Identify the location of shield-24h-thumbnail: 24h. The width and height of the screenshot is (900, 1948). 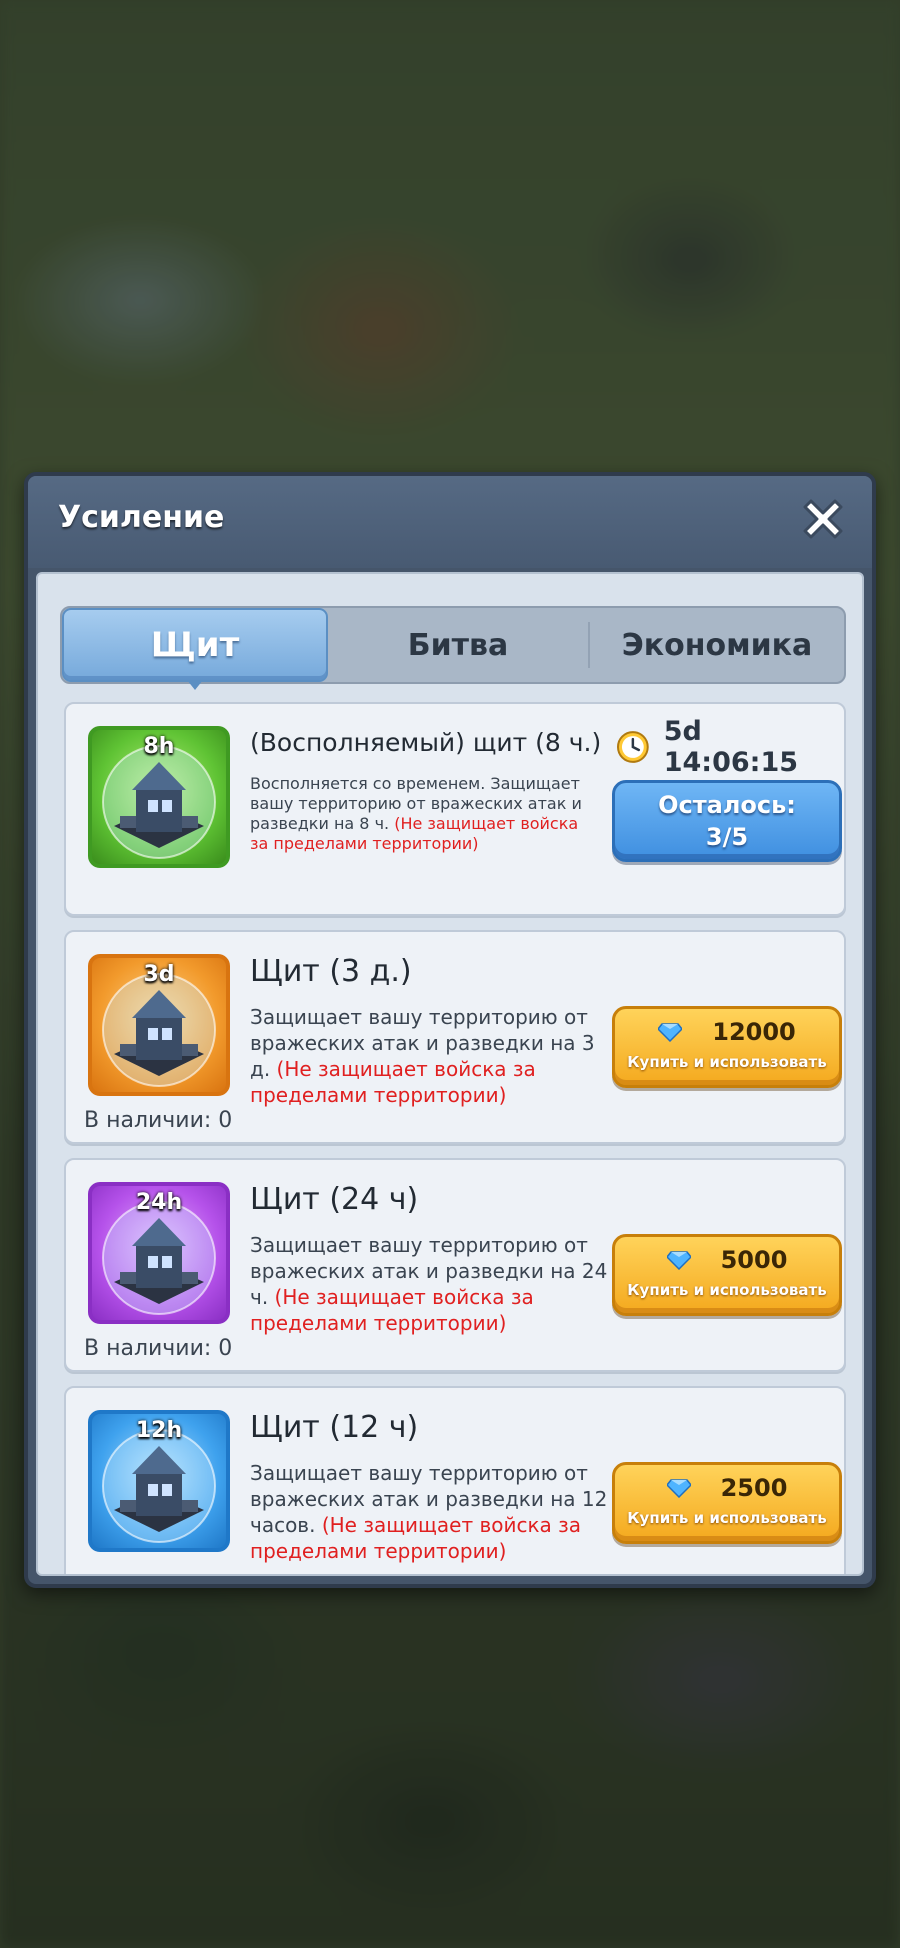
(159, 1253).